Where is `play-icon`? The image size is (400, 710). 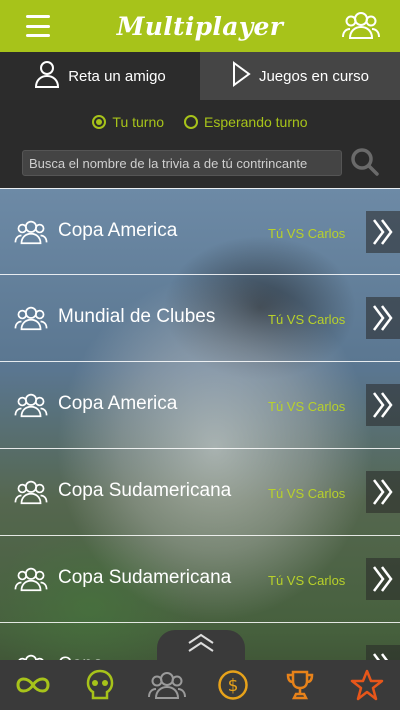 play-icon is located at coordinates (241, 76).